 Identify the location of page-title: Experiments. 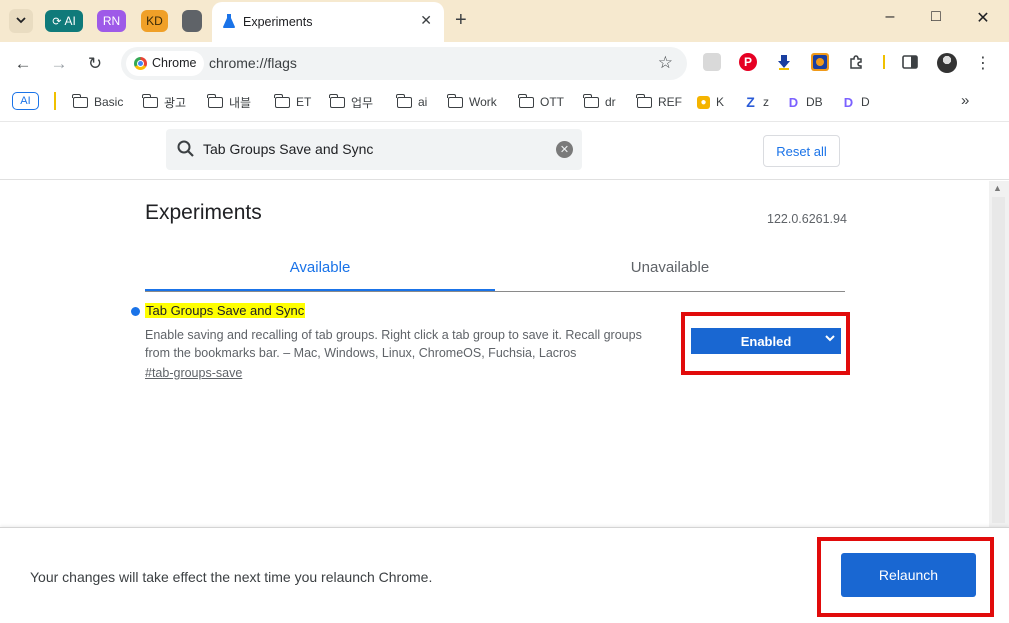
(203, 212).